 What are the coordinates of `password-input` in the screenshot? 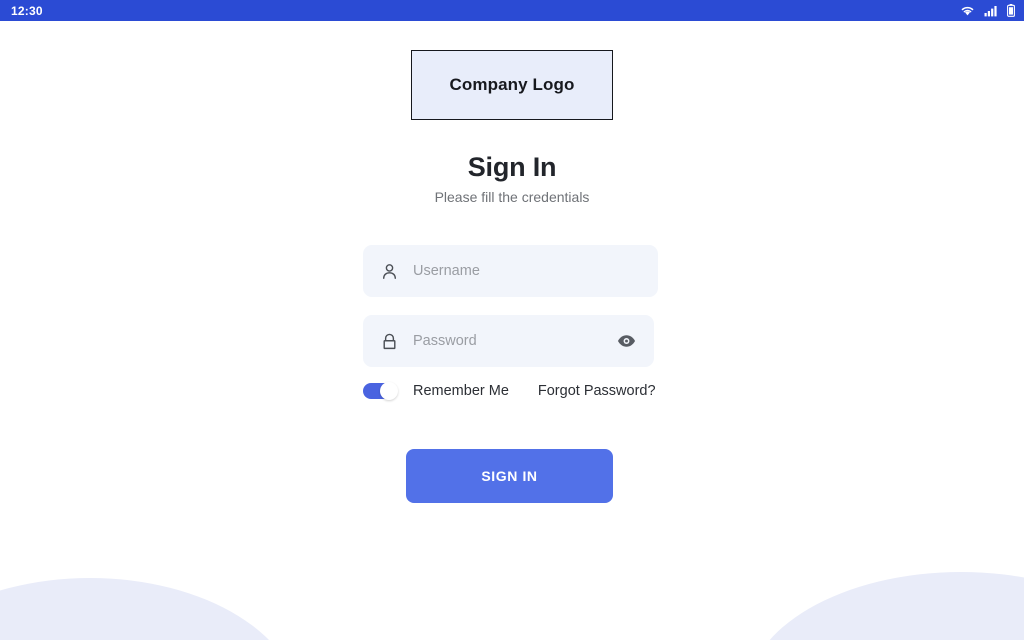 It's located at (514, 341).